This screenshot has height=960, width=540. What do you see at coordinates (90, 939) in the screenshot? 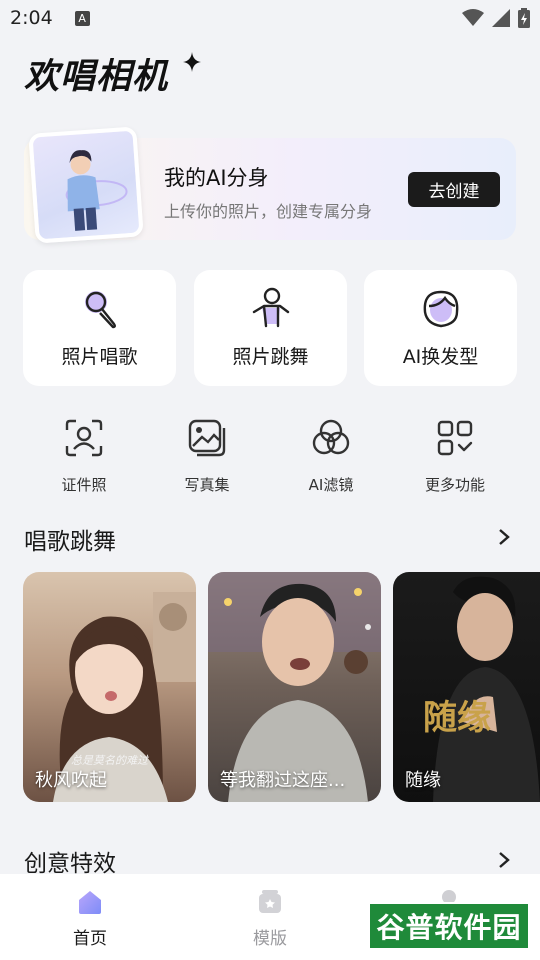
I see `nav-label: 首页` at bounding box center [90, 939].